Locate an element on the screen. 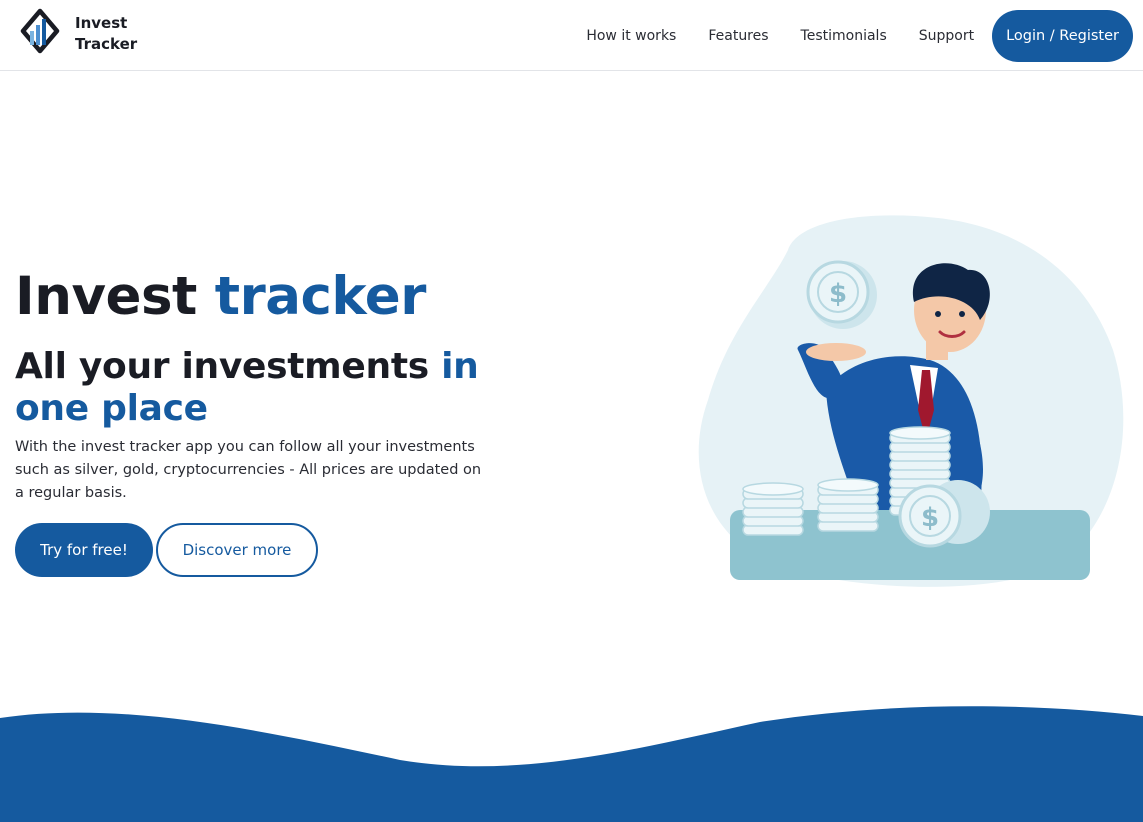 This screenshot has width=1143, height=822. coin-dollar-symbol: $ is located at coordinates (838, 294).